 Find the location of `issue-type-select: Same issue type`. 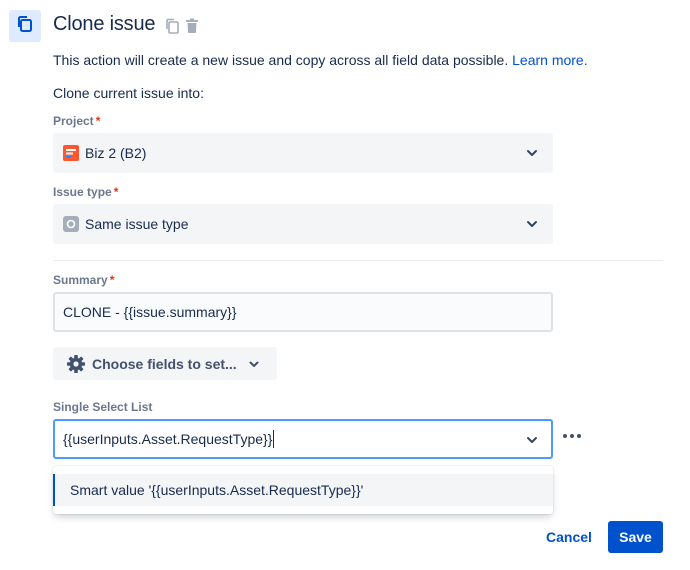

issue-type-select: Same issue type is located at coordinates (303, 224).